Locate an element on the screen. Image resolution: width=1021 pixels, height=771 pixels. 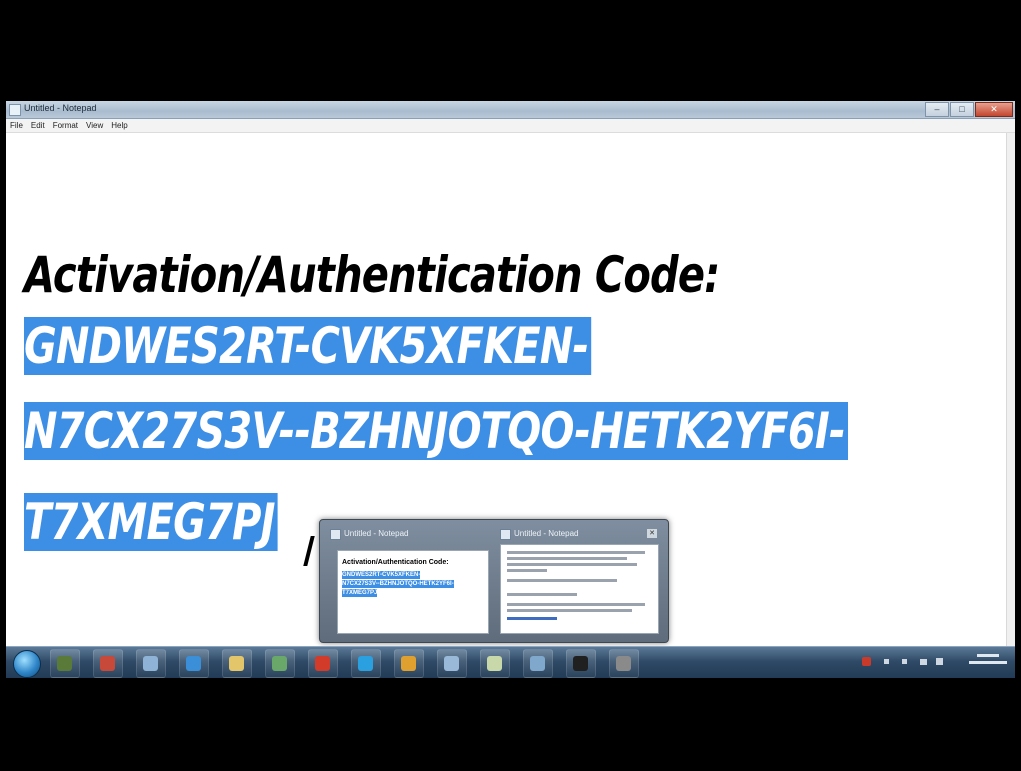
window-controls: – □ ✕ is located at coordinates (969, 109).